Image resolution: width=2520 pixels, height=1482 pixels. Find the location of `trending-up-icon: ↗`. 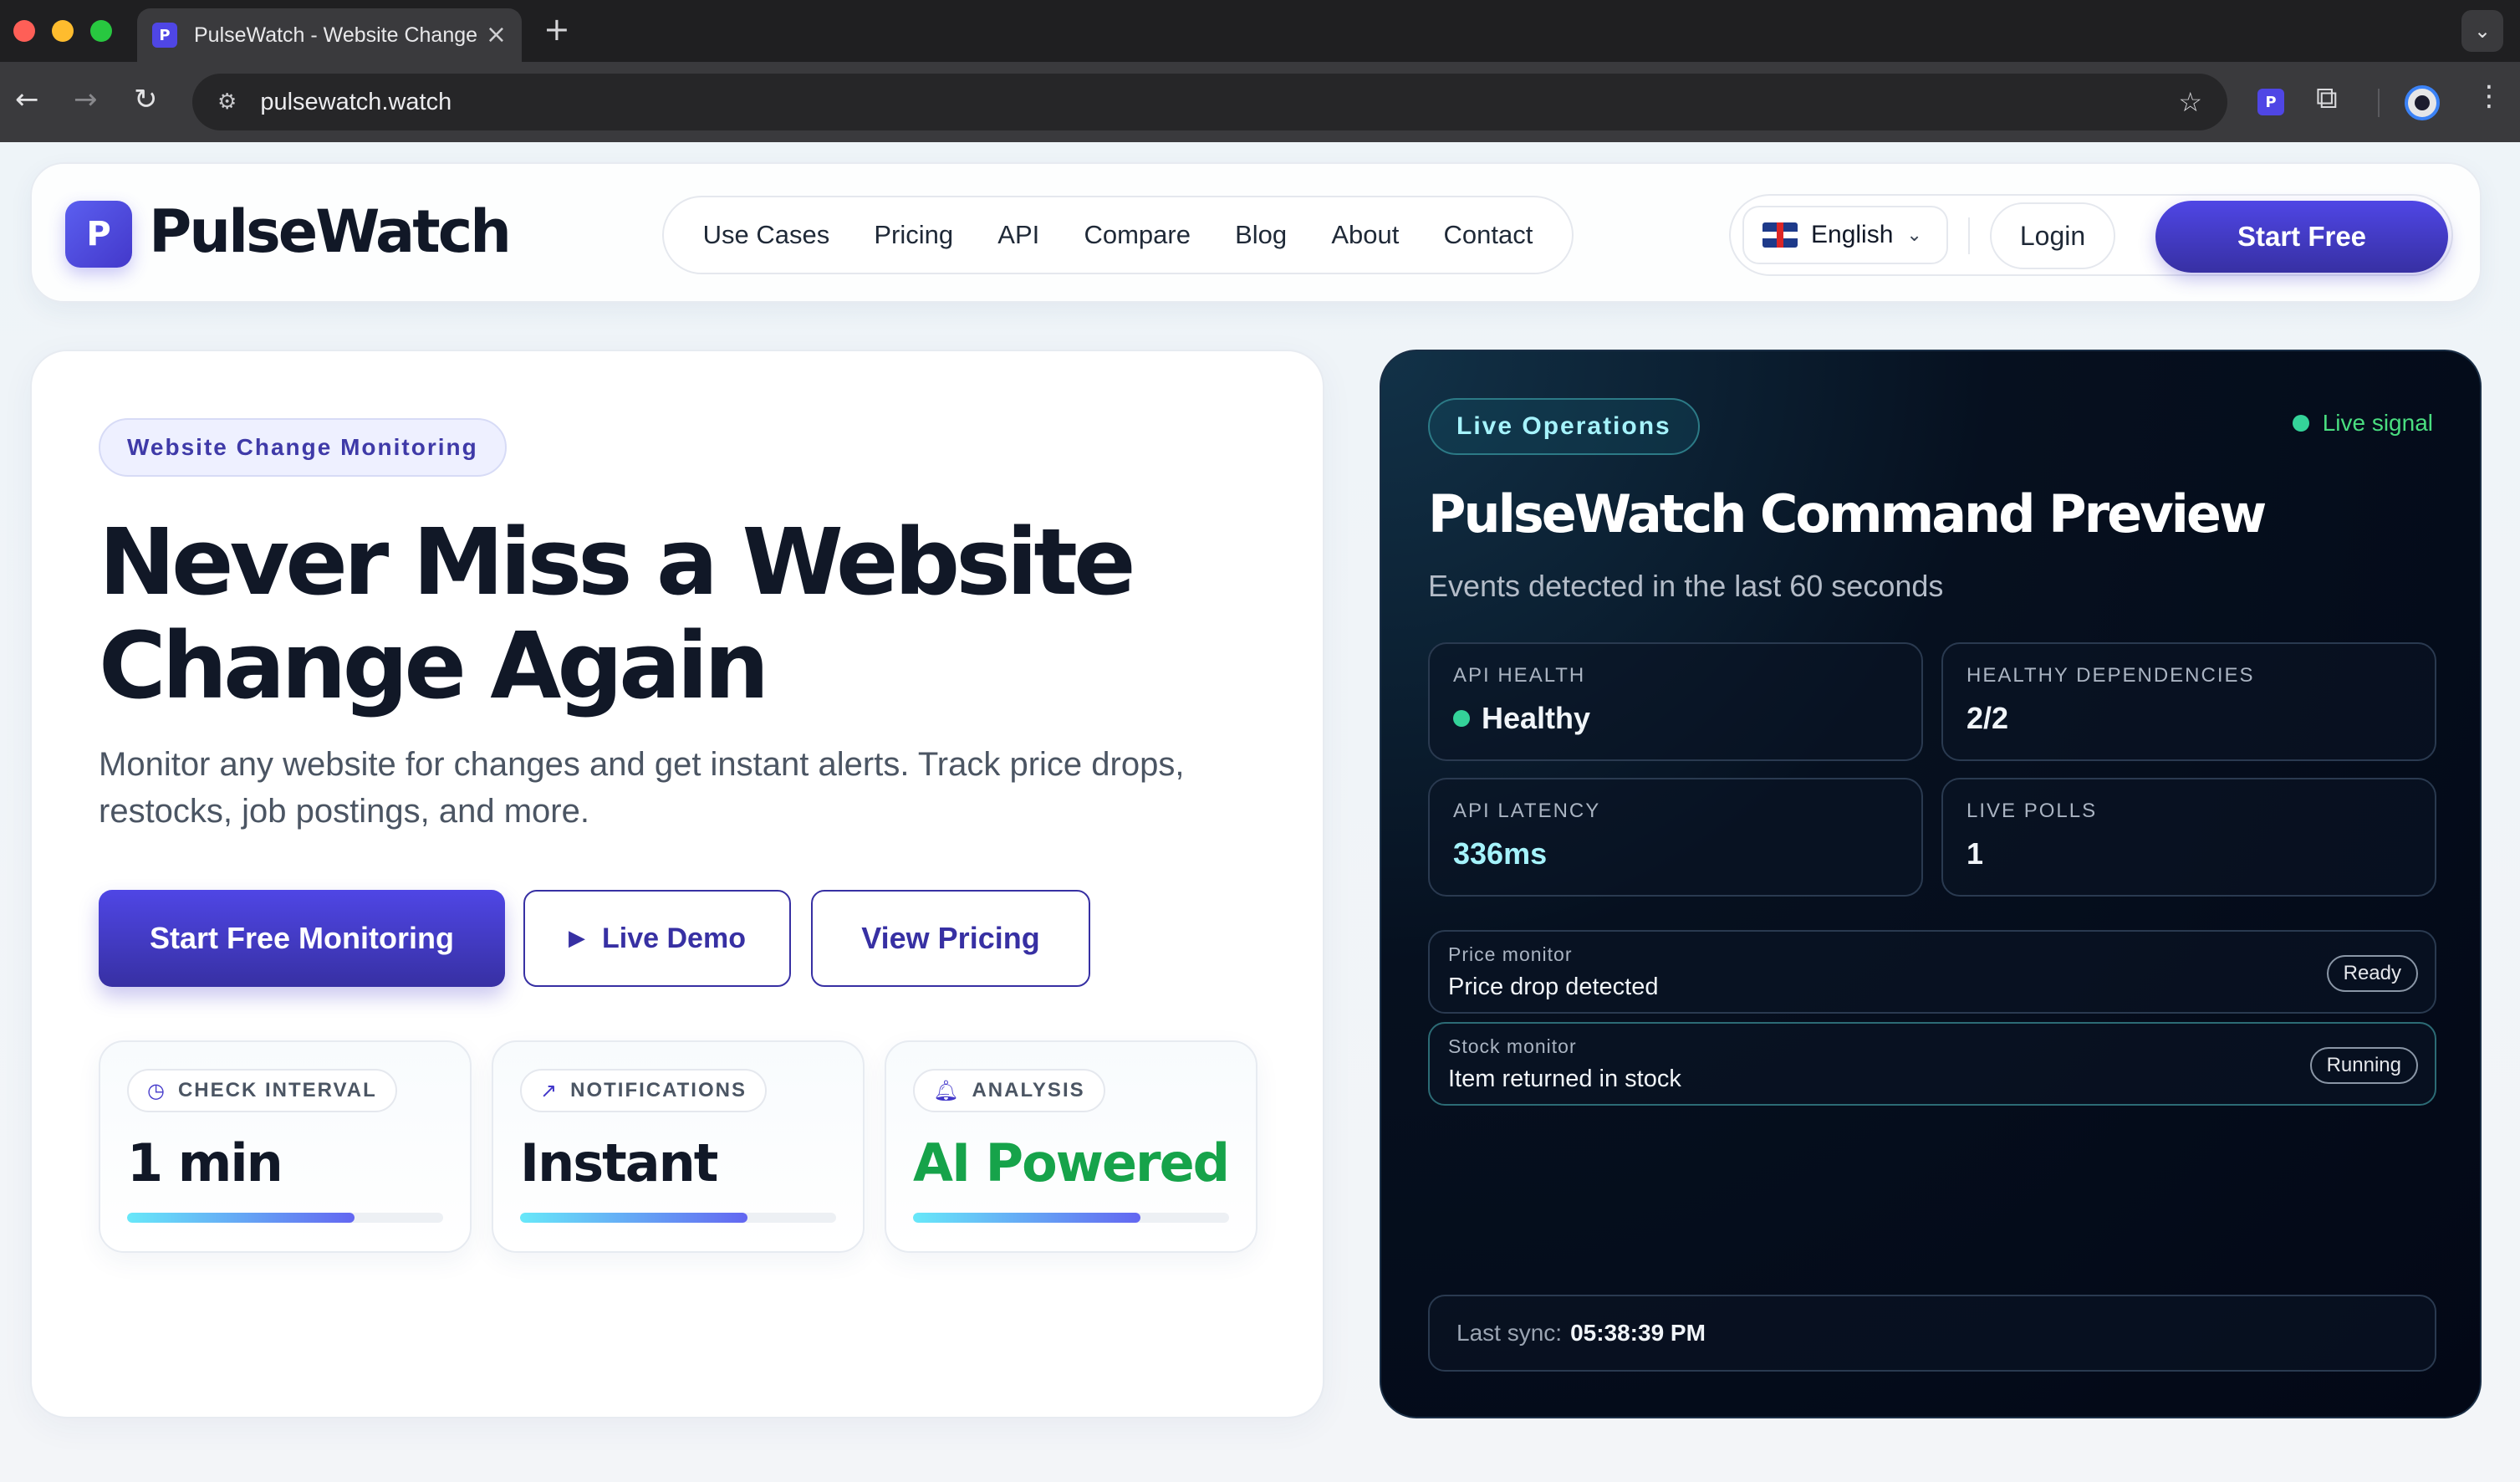

trending-up-icon: ↗ is located at coordinates (549, 1090).